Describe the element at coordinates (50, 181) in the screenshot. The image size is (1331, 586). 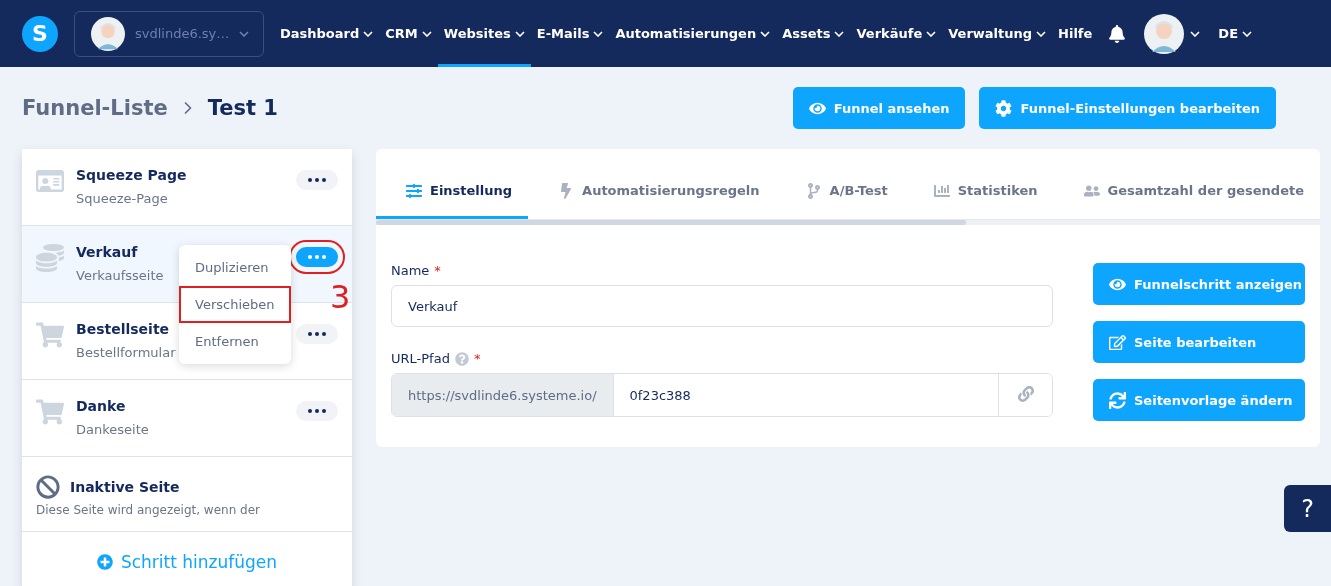
I see `form-icon` at that location.